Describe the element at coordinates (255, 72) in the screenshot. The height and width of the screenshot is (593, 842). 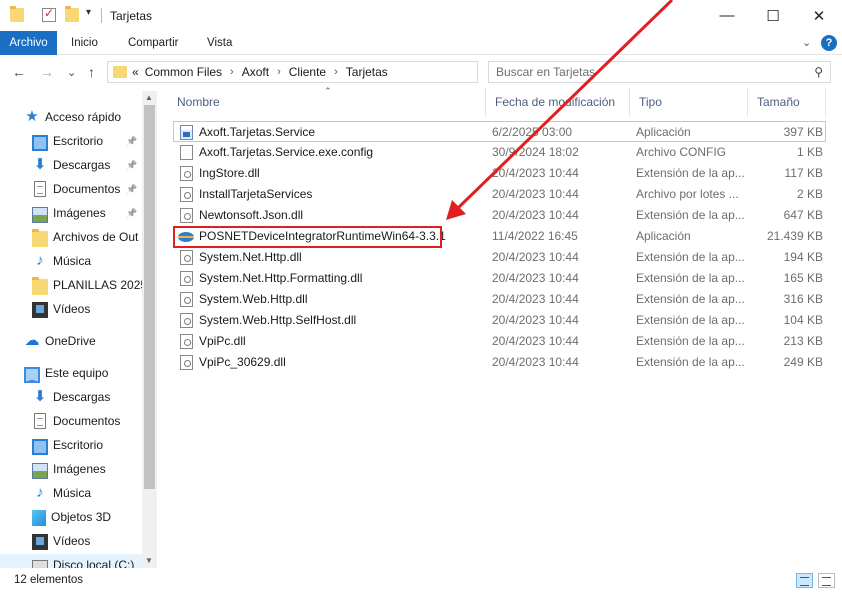
I see `breadcrumb-axoft: Axoft` at that location.